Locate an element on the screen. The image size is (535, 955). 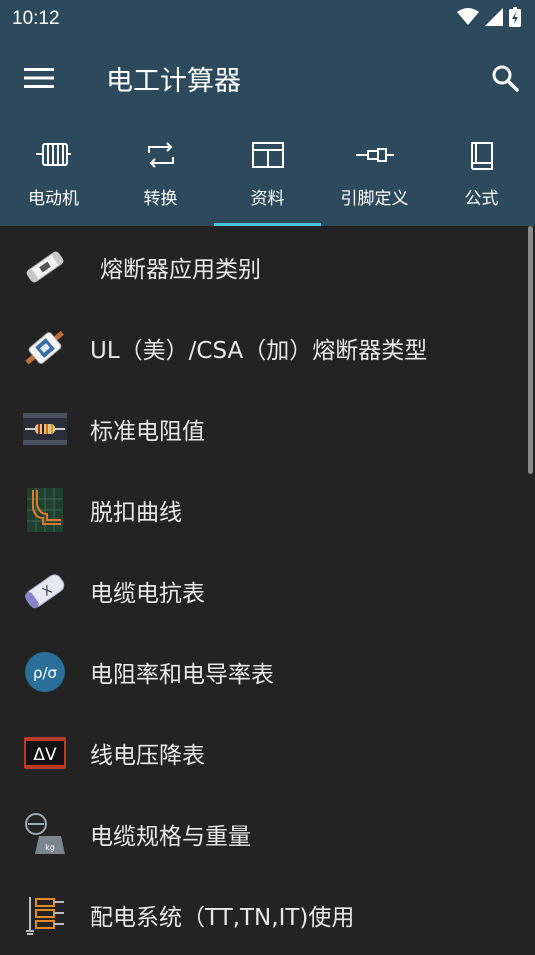
resistivity-icon: ρ/σ is located at coordinates (45, 672).